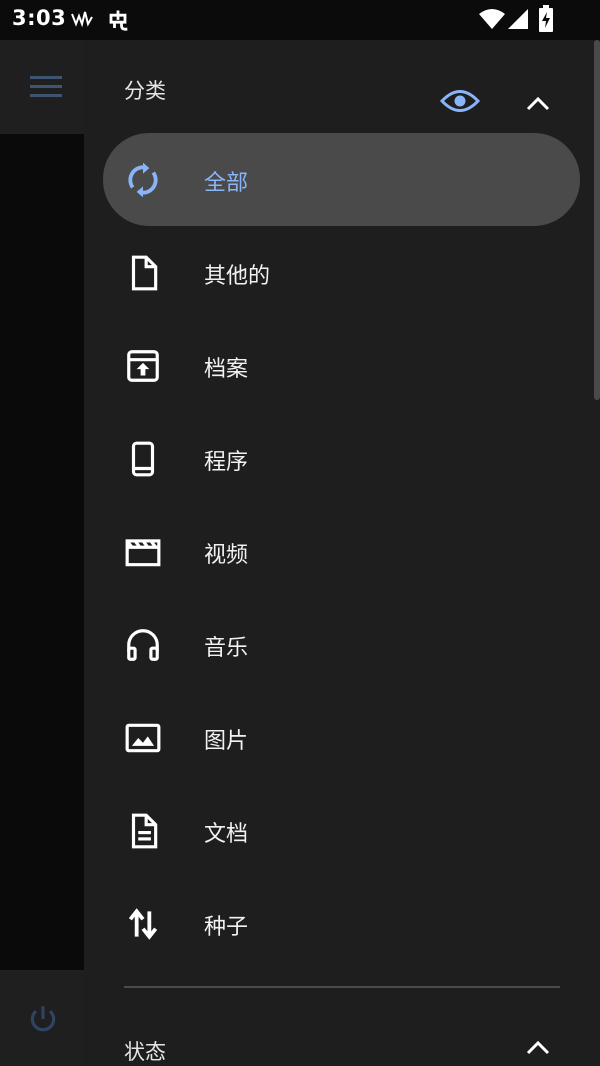 The height and width of the screenshot is (1066, 600). Describe the element at coordinates (143, 738) in the screenshot. I see `image-icon` at that location.